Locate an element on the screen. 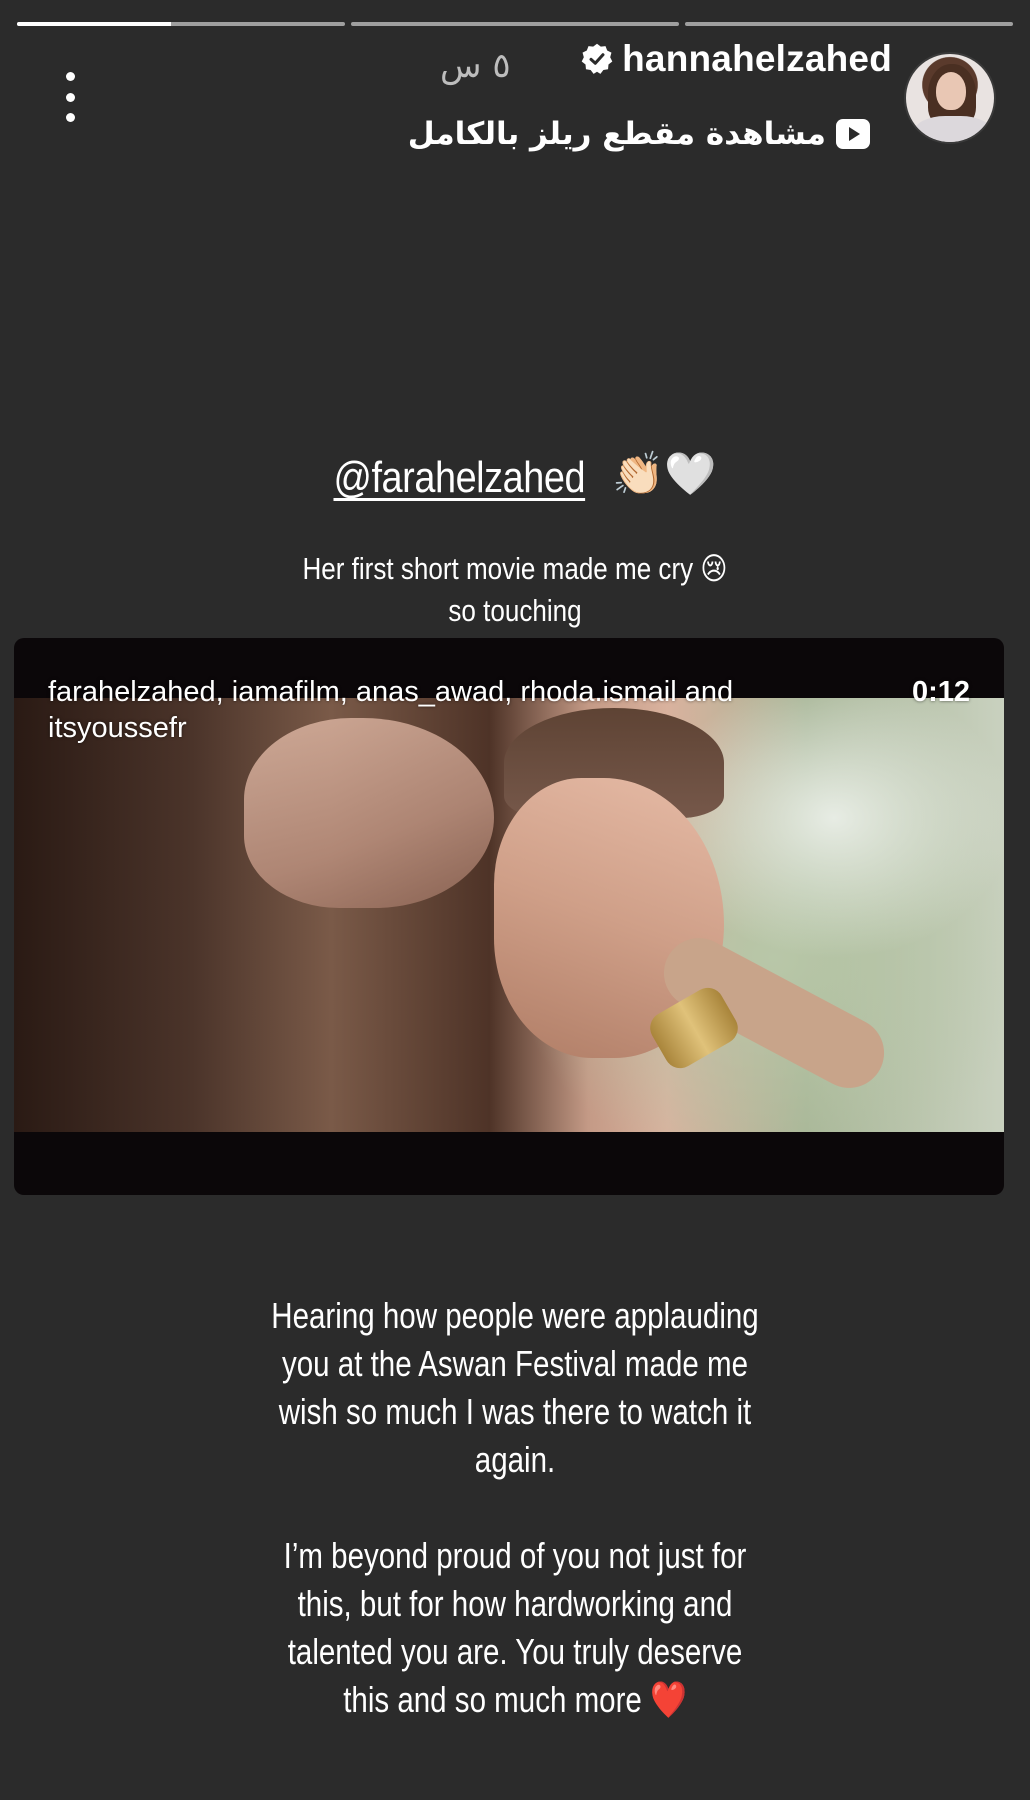  avatar is located at coordinates (950, 98).